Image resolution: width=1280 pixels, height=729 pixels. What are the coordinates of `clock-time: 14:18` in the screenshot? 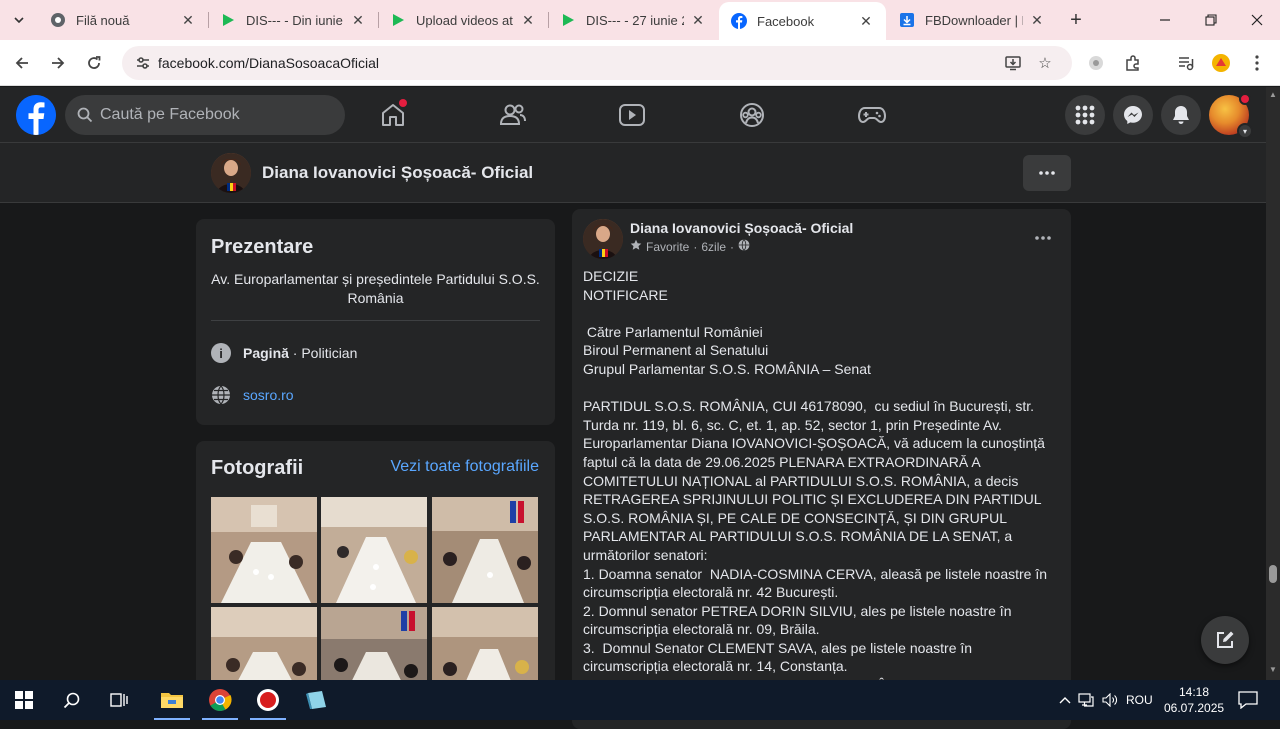 It's located at (1194, 692).